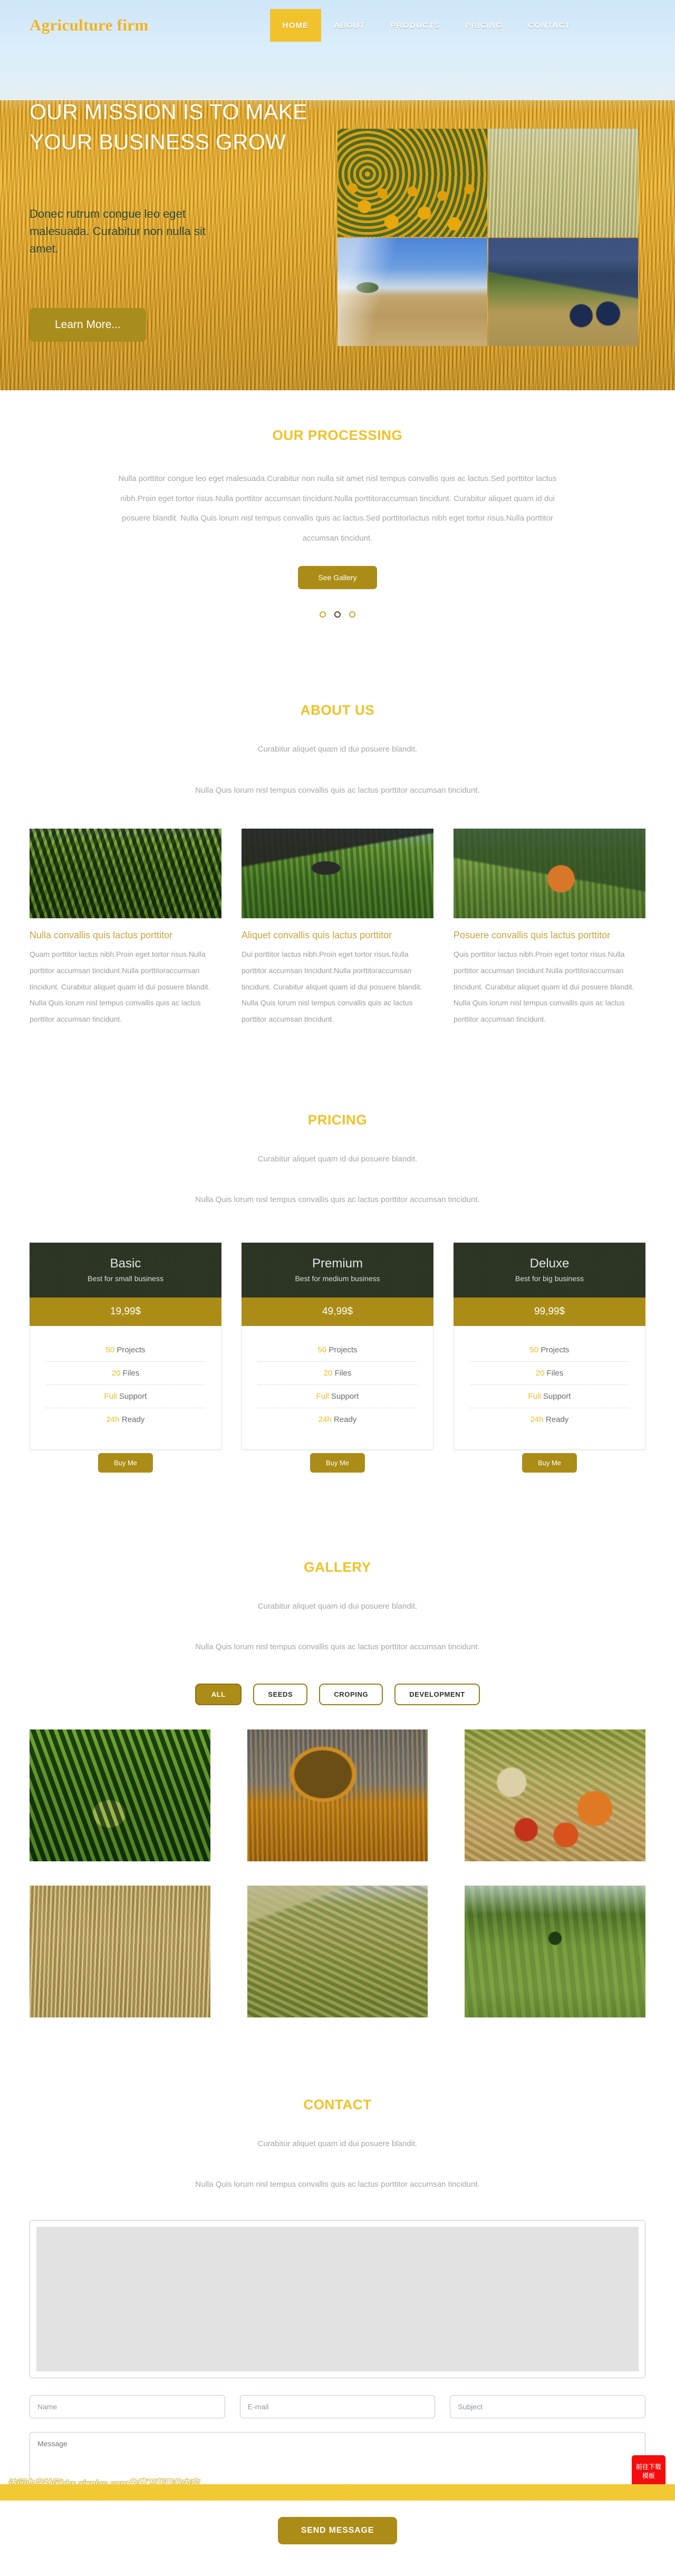 Image resolution: width=675 pixels, height=2576 pixels. I want to click on nav-item-home: HOME, so click(296, 25).